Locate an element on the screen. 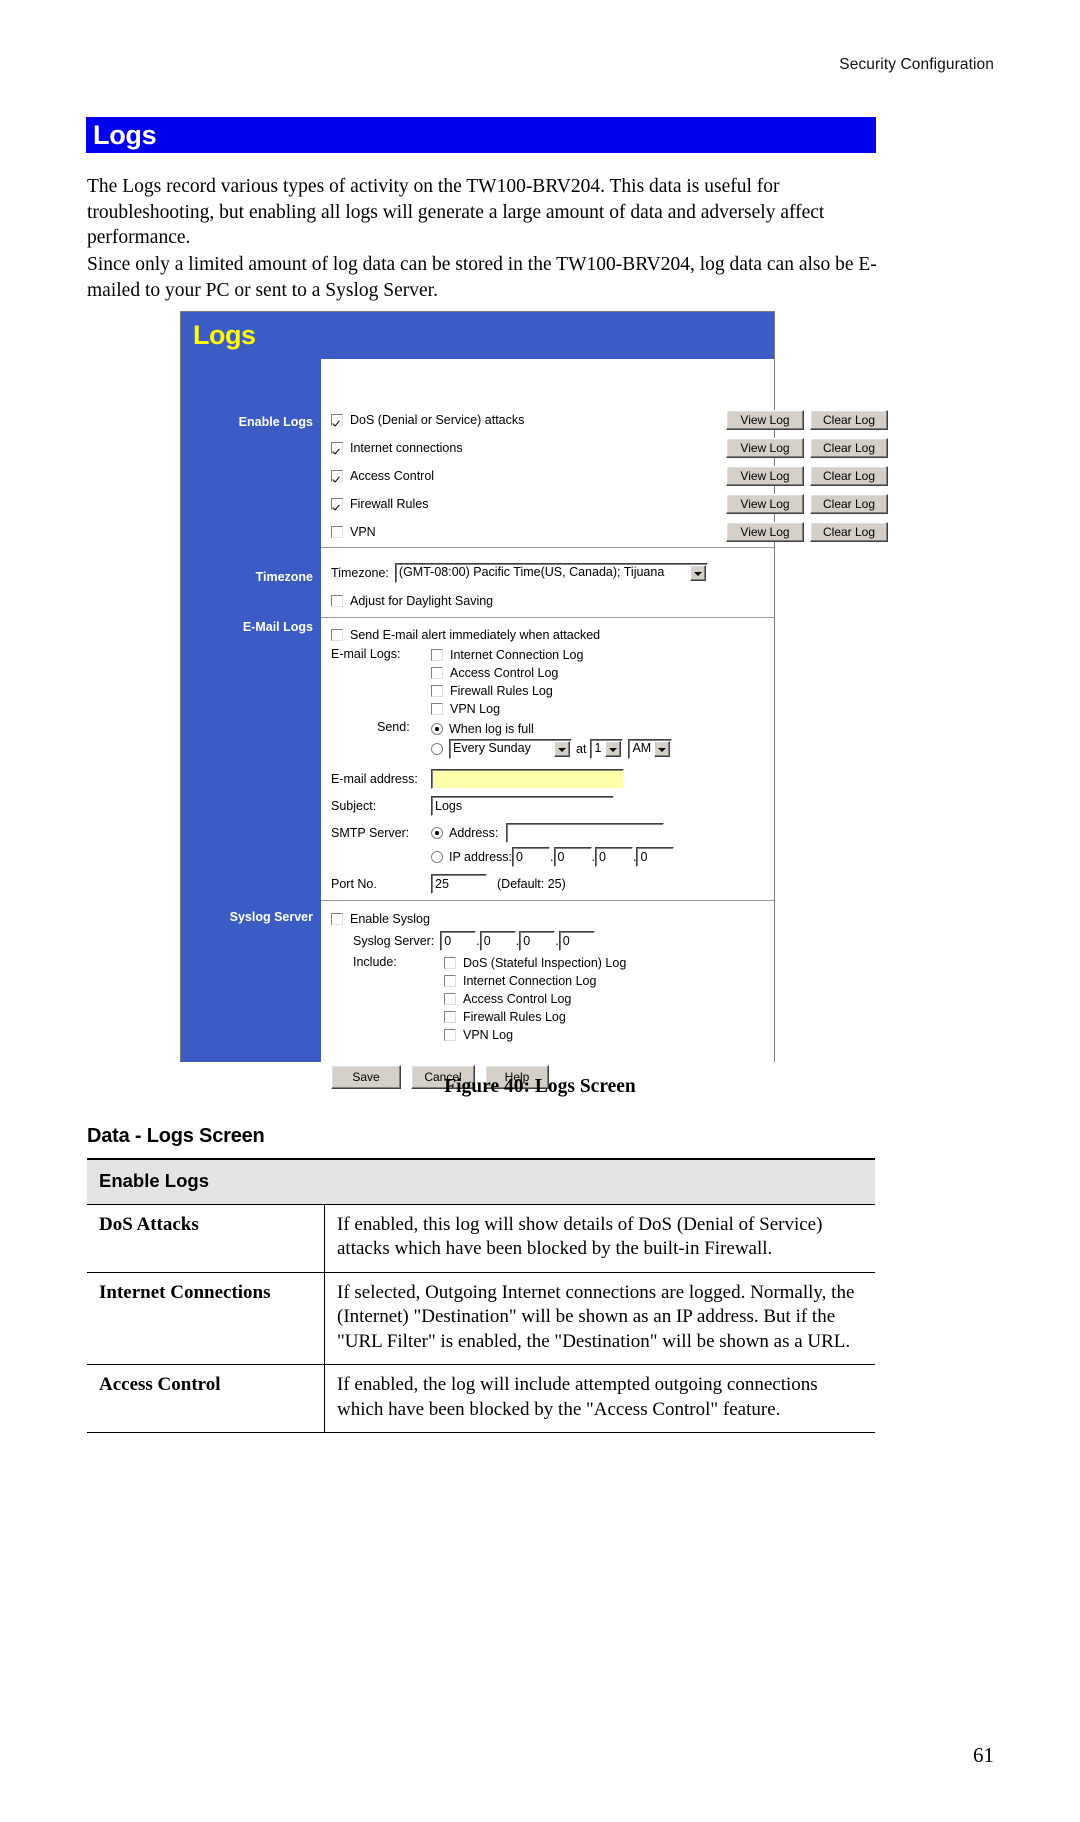 The width and height of the screenshot is (1080, 1822). send-when-full-label: When log is full is located at coordinates (491, 728).